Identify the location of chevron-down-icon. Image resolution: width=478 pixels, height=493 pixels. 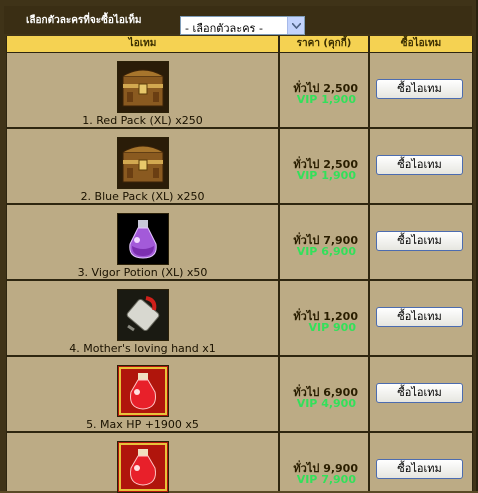
(295, 25).